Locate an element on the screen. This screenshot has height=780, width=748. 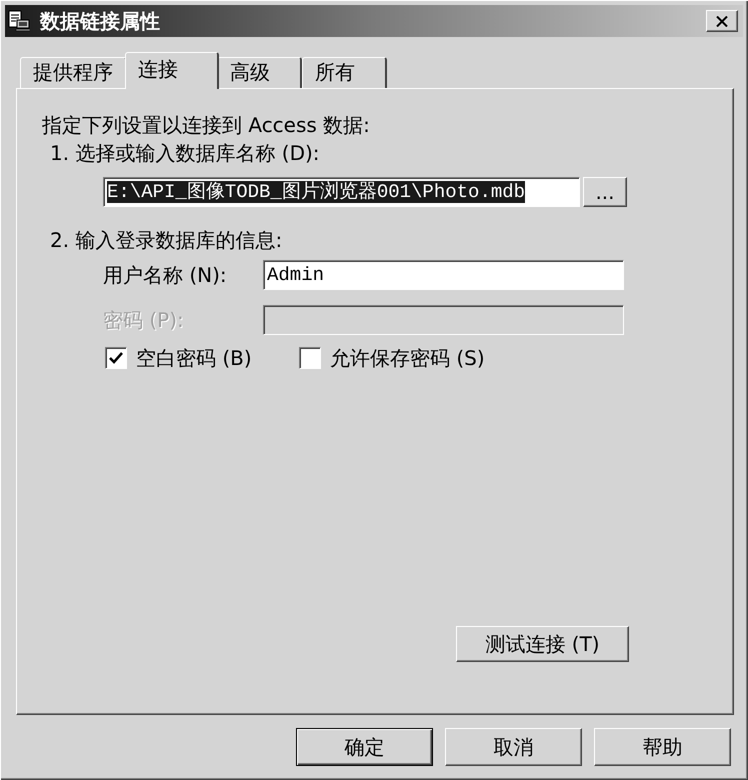
tab: 提供程序 is located at coordinates (73, 72).